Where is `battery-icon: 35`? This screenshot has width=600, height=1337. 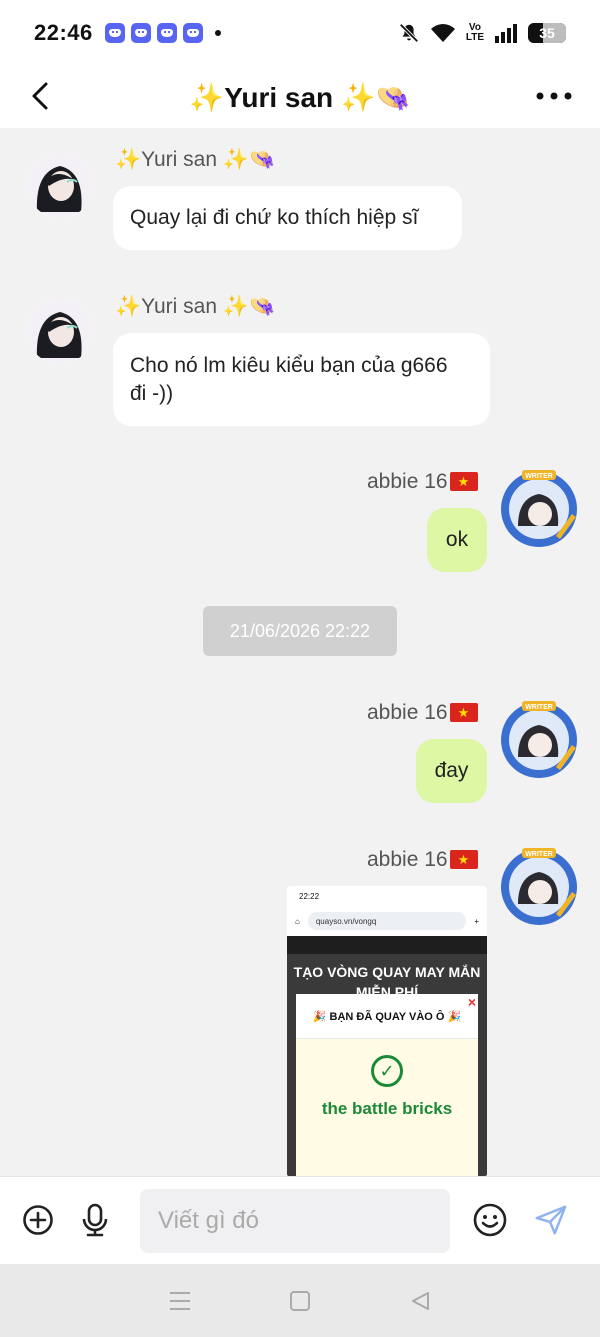 battery-icon: 35 is located at coordinates (547, 33).